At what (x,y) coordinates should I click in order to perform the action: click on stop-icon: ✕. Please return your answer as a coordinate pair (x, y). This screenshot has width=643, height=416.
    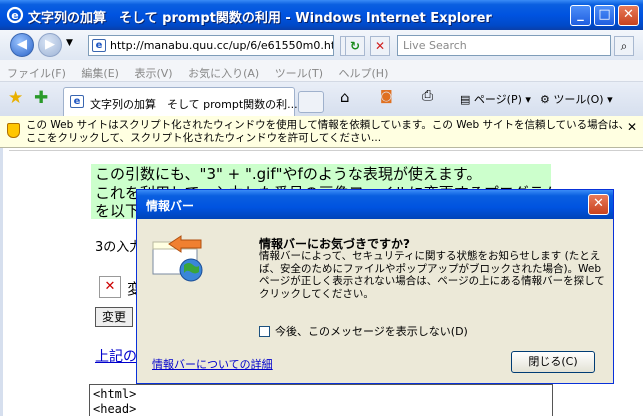
    Looking at the image, I should click on (380, 46).